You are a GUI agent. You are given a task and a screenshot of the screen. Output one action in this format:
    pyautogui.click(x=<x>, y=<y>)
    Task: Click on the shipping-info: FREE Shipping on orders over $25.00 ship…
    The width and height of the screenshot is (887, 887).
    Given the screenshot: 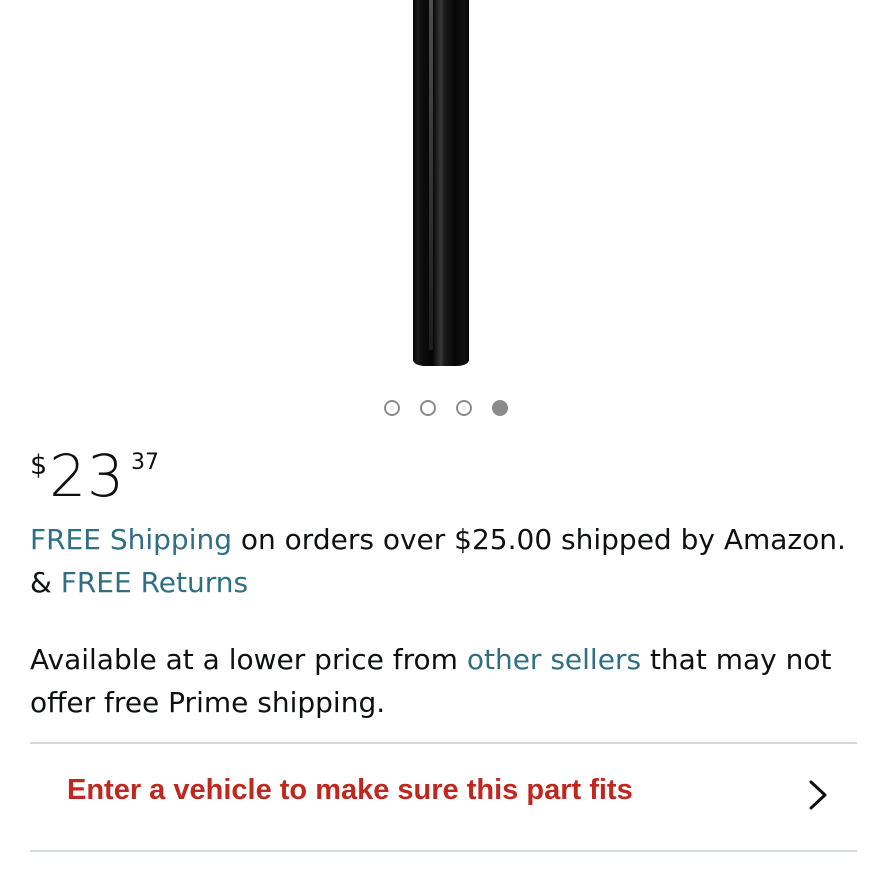 What is the action you would take?
    pyautogui.click(x=440, y=561)
    